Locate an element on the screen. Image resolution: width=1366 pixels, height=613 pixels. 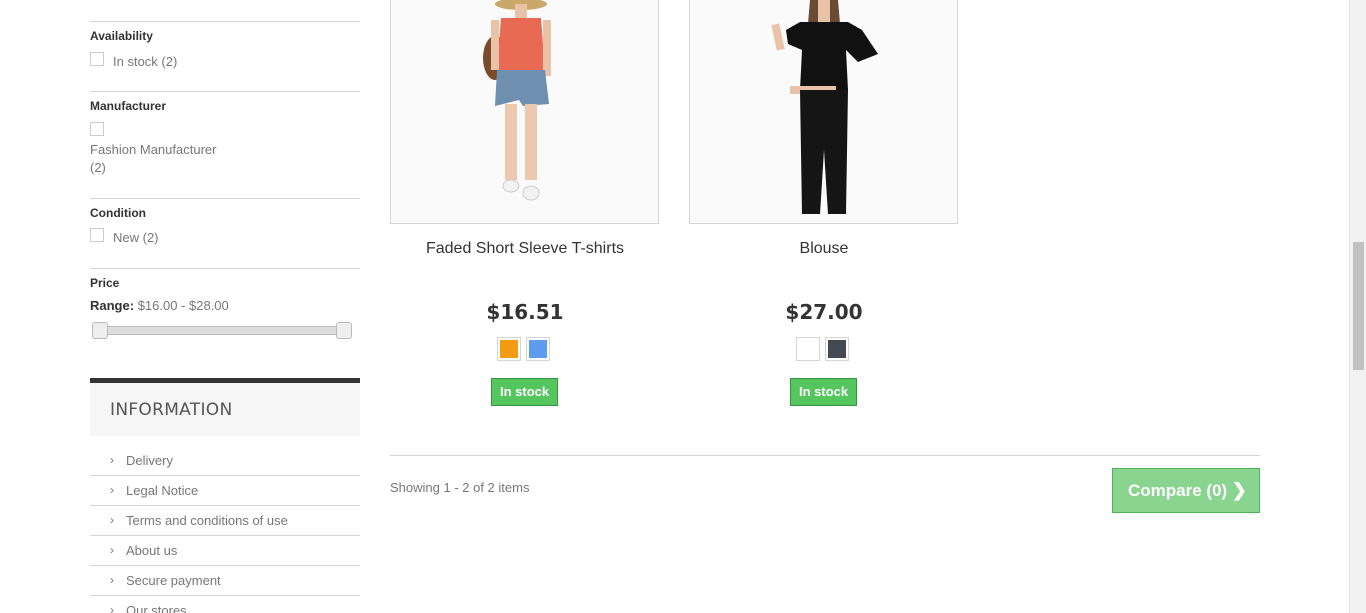
price-filter: Price Range: $16.00 - $28.00 is located at coordinates (225, 313).